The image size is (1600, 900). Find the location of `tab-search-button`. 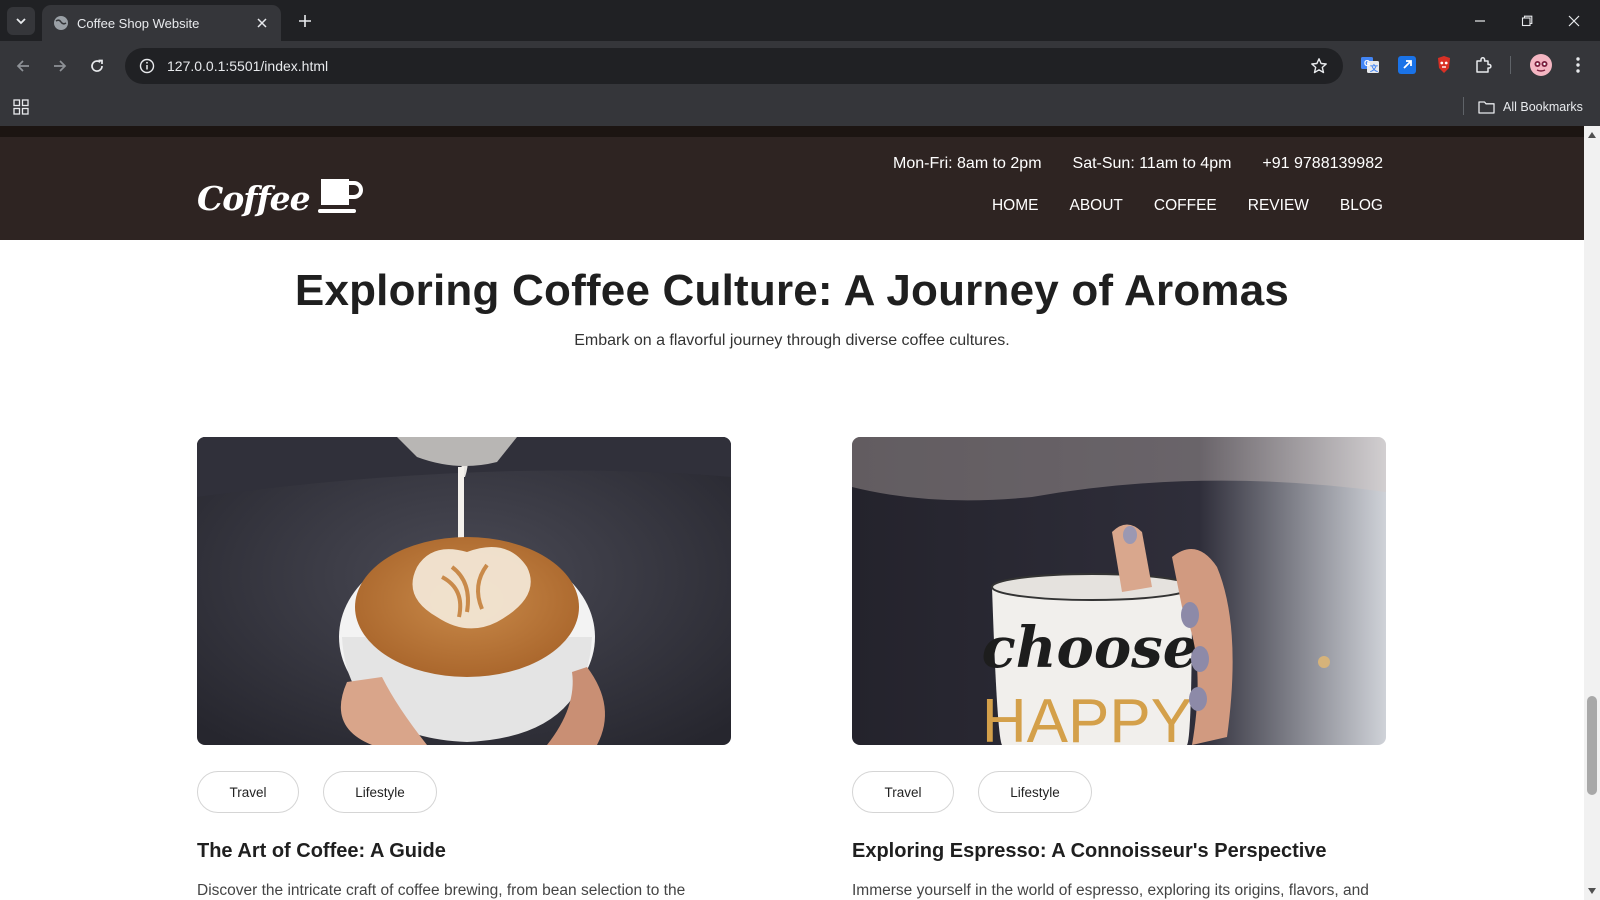

tab-search-button is located at coordinates (21, 21).